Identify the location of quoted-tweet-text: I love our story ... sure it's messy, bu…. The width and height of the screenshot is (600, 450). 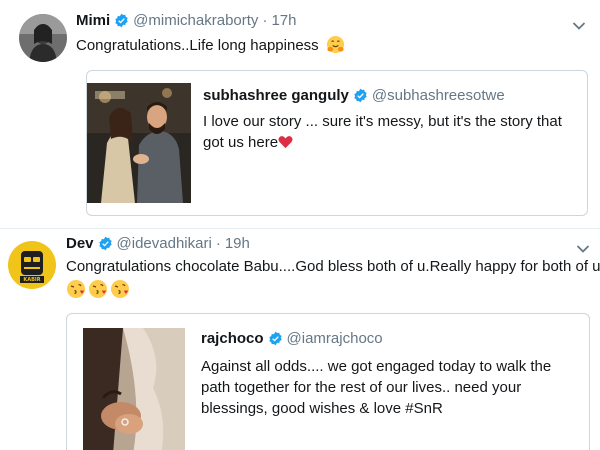
(390, 132).